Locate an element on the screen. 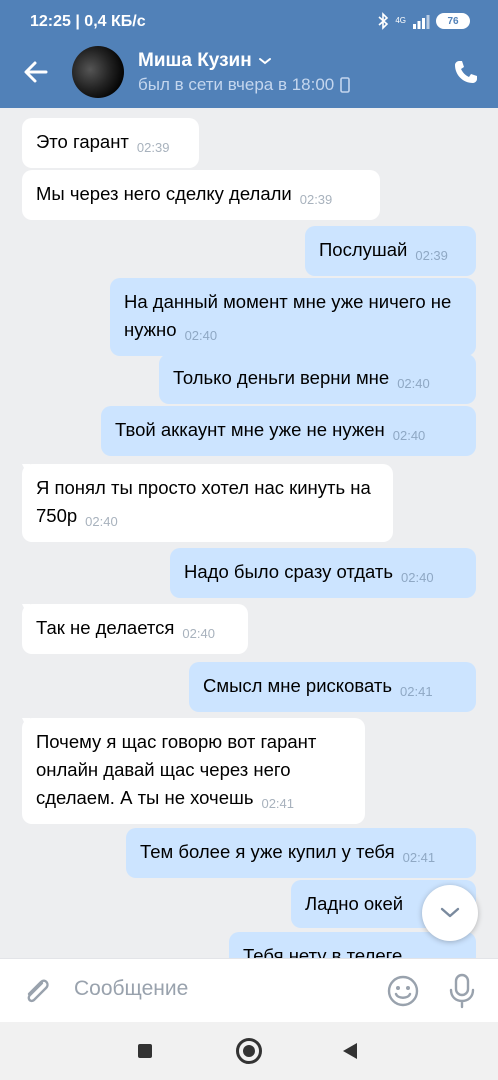  message-text: Так не делается is located at coordinates (105, 627).